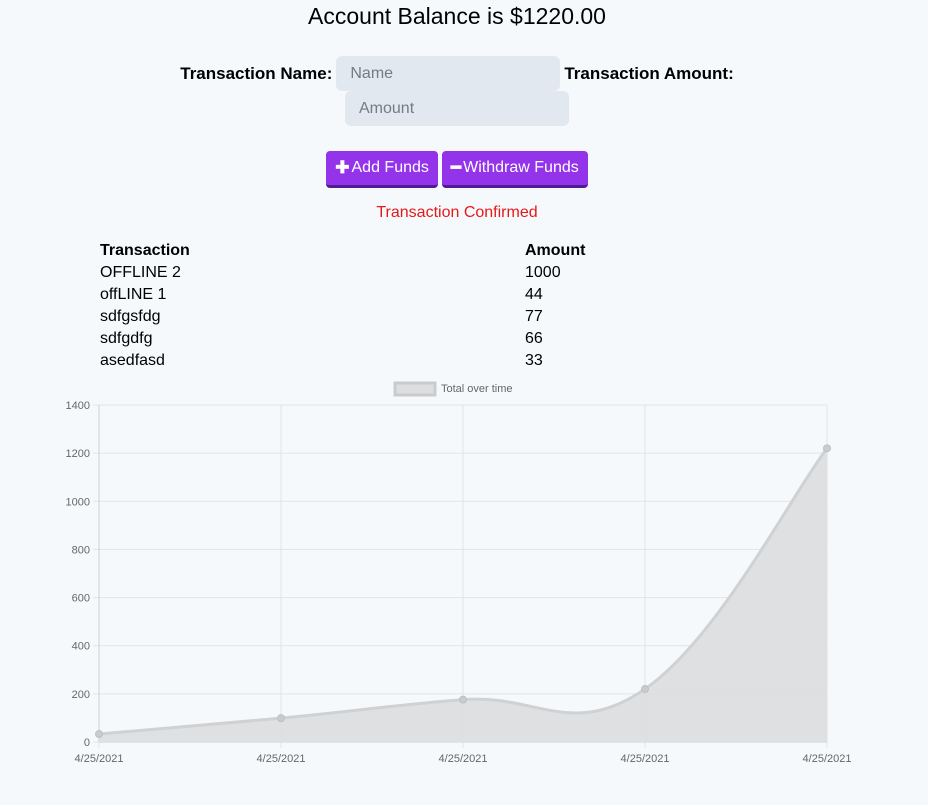  I want to click on transaction-name-cell: offLINE 1, so click(133, 294).